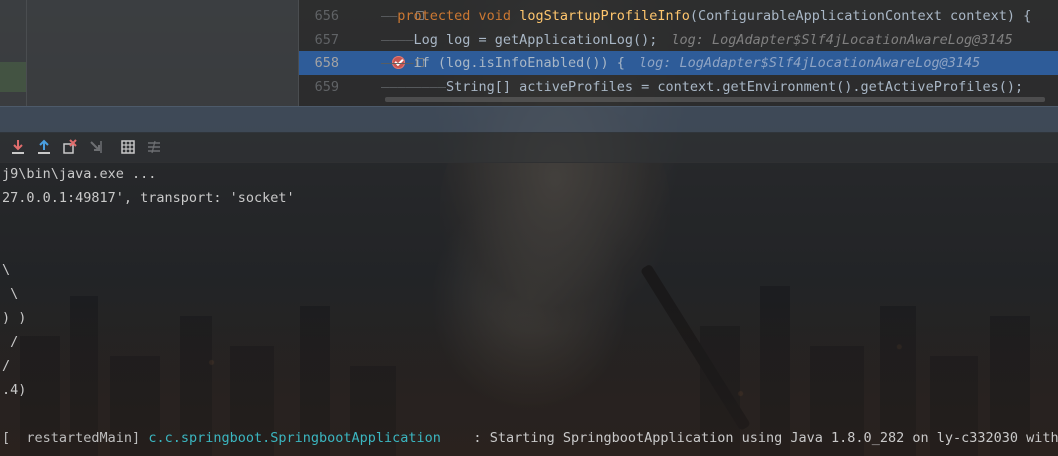  I want to click on run-to-cursor-icon, so click(96, 147).